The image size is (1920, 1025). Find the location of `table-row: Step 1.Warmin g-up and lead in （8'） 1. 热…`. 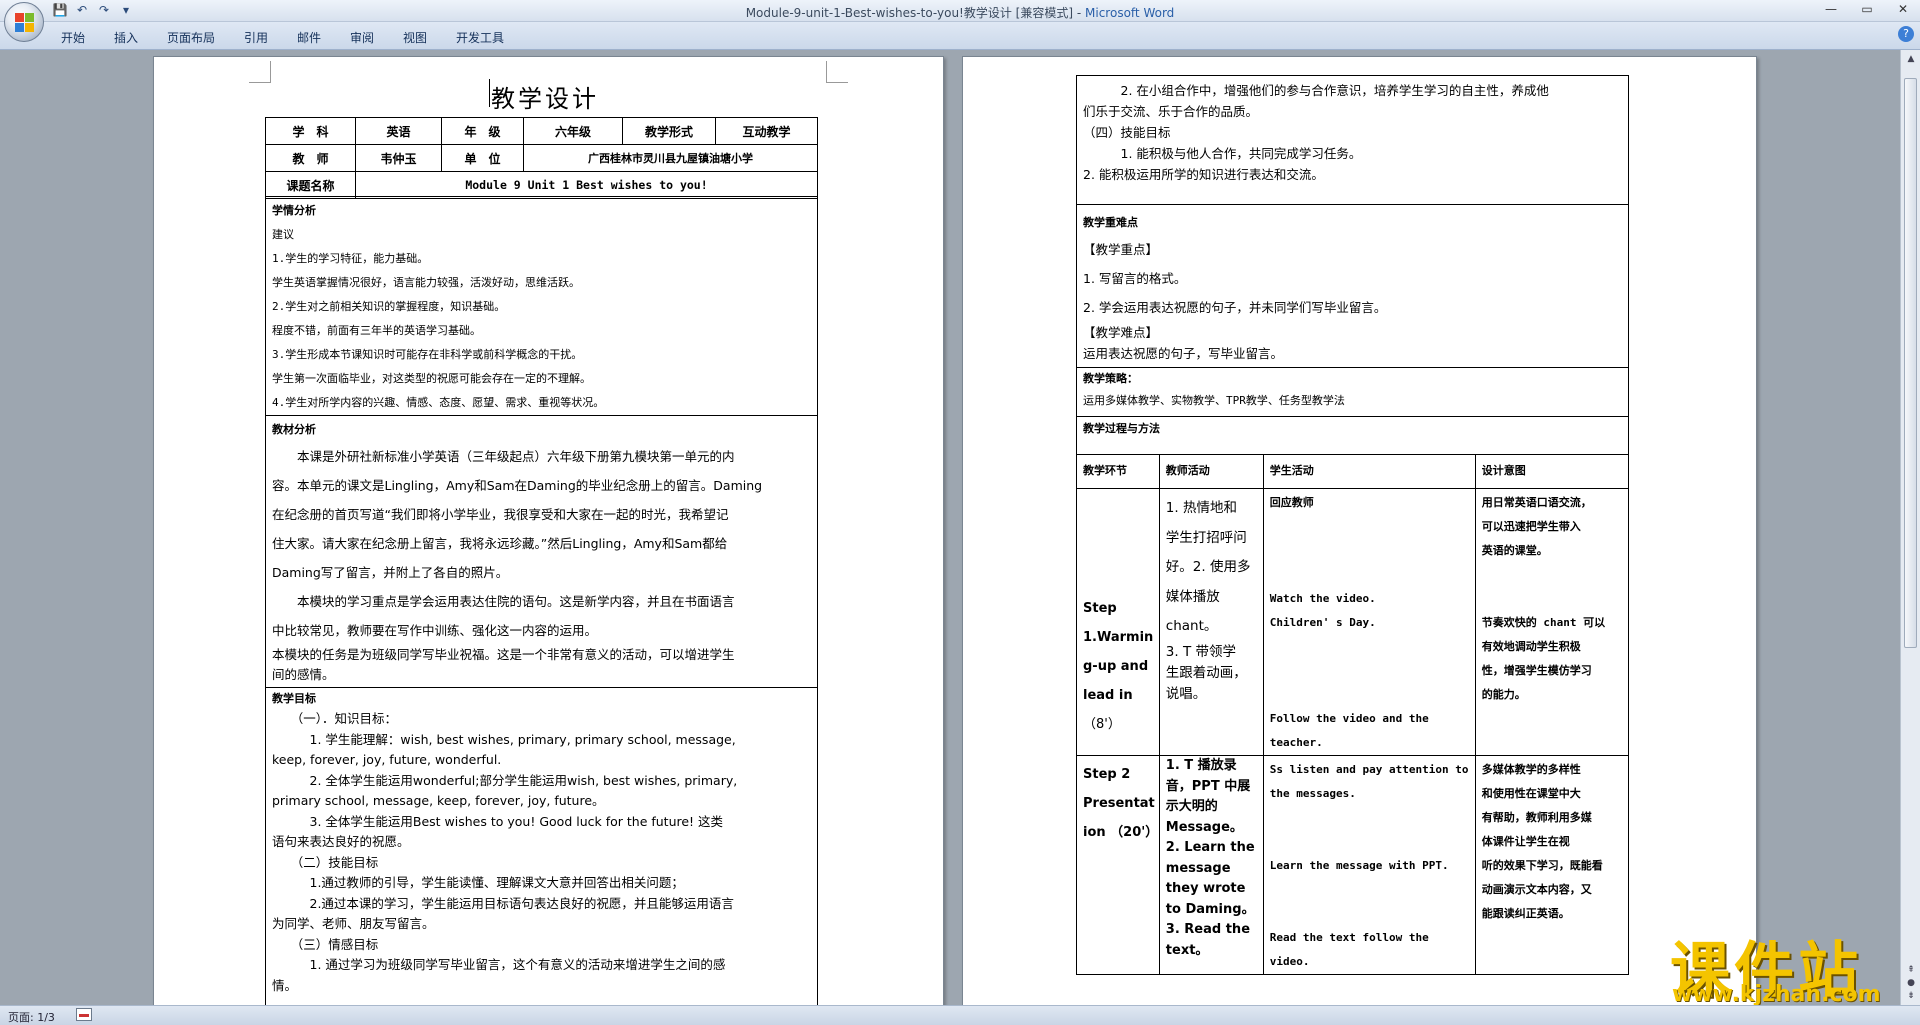

table-row: Step 1.Warmin g-up and lead in （8'） 1. 热… is located at coordinates (1353, 622).